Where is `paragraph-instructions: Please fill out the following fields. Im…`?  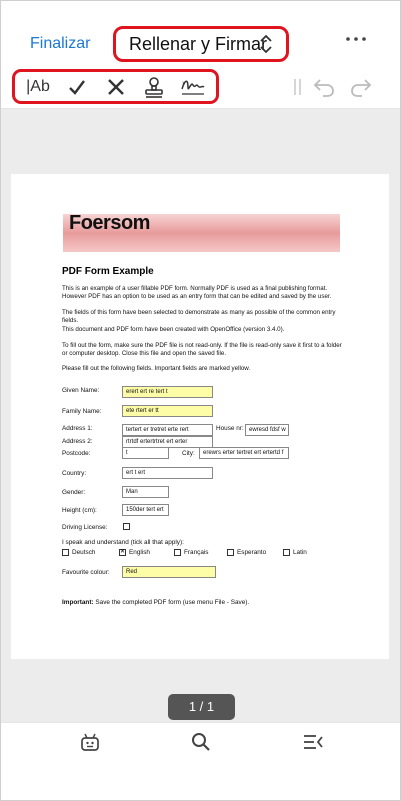
paragraph-instructions: Please fill out the following fields. Im… is located at coordinates (156, 368).